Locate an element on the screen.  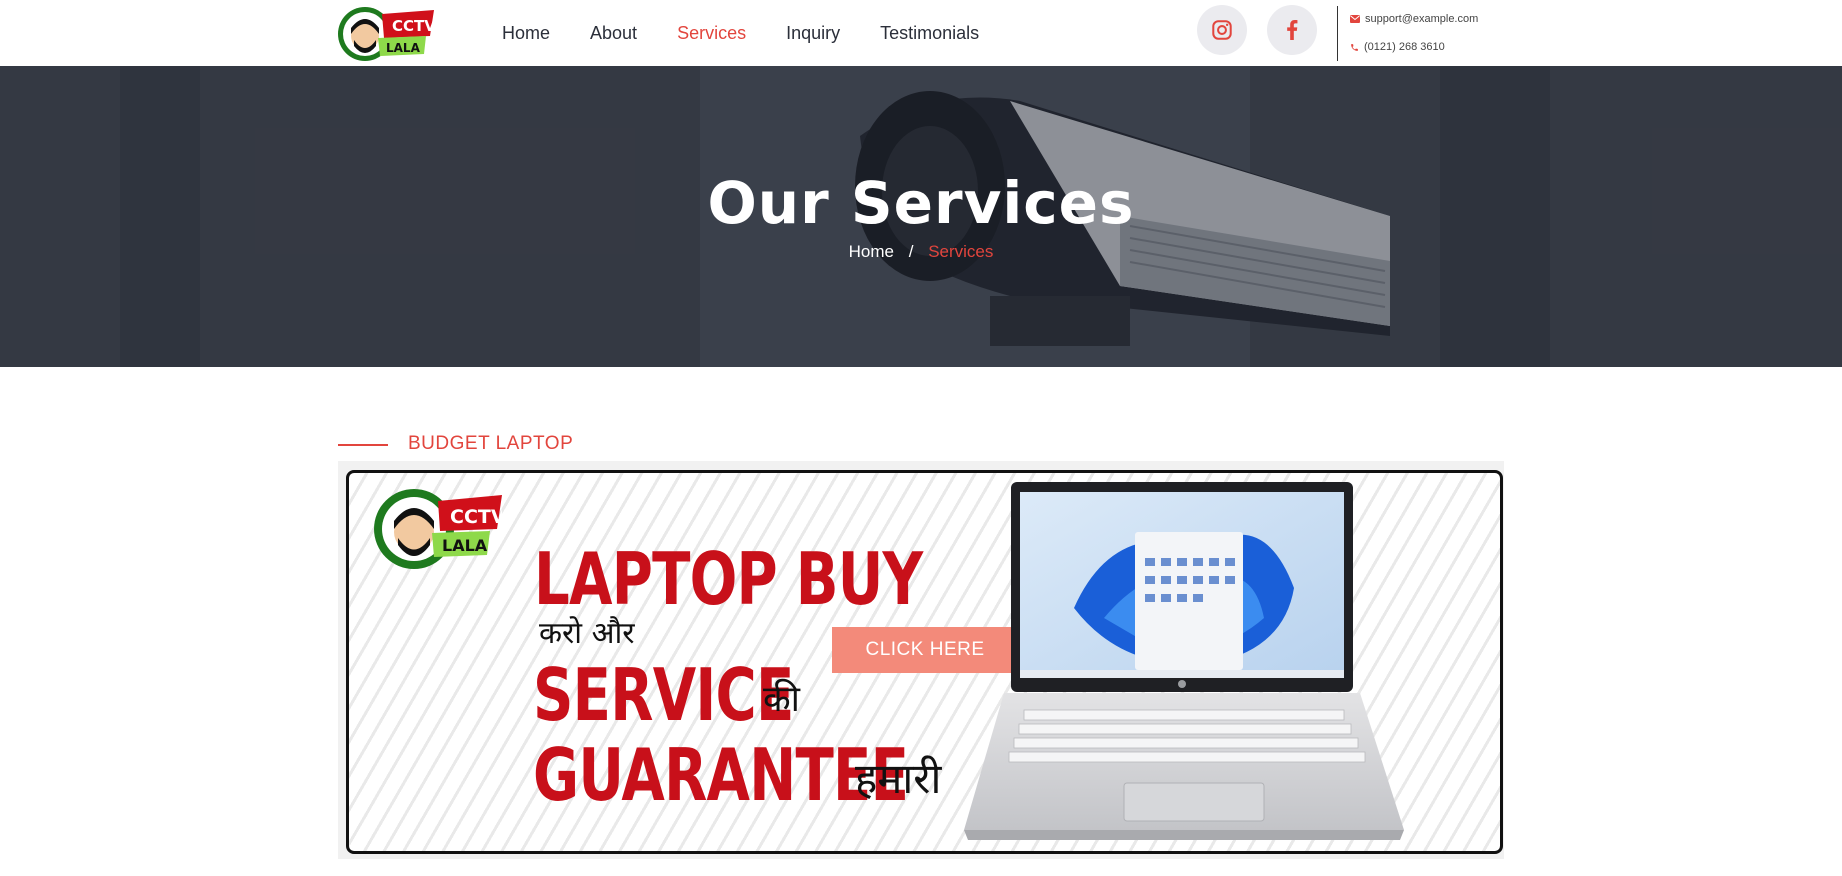
contact-email-text: support@example.com is located at coordinates (1422, 19).